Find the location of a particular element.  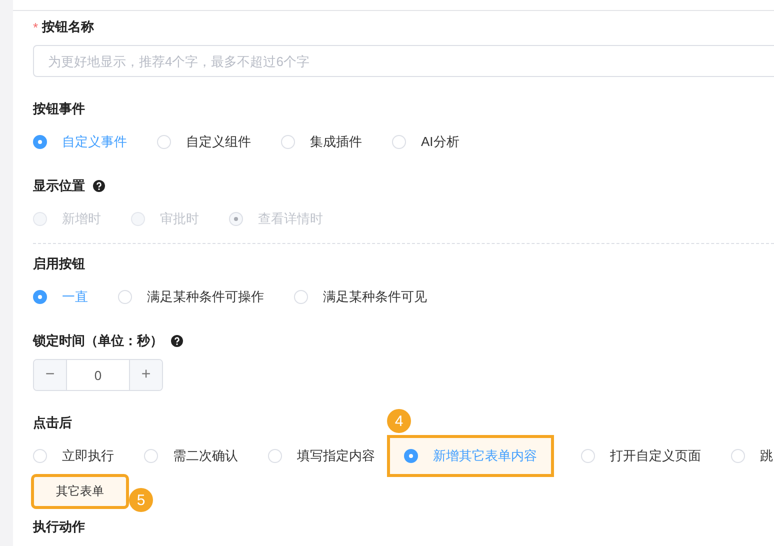

field-label: 按钮事件 is located at coordinates (59, 109).